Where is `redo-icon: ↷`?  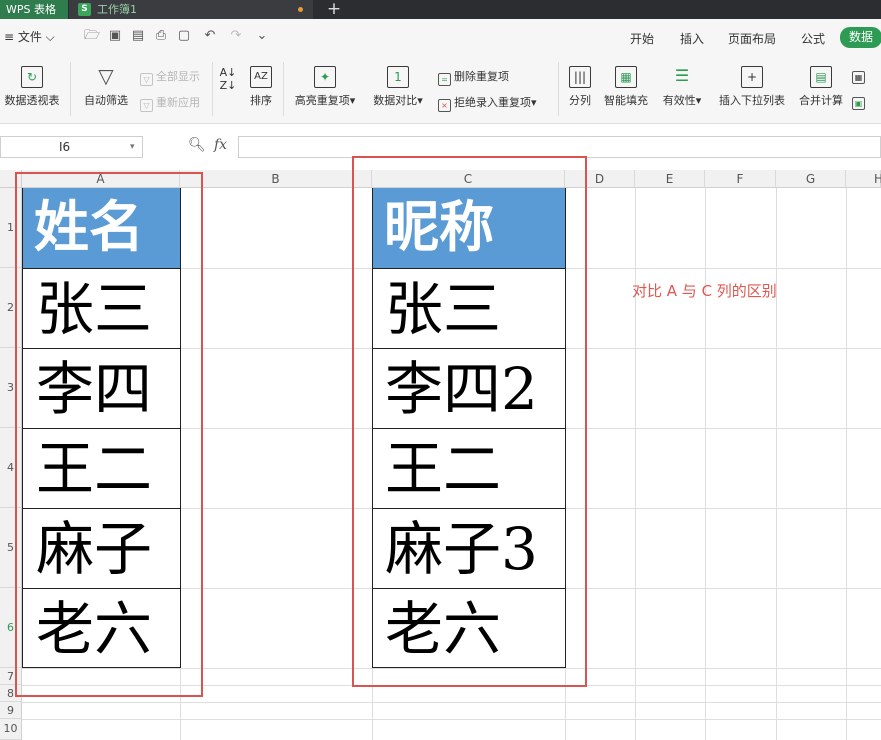 redo-icon: ↷ is located at coordinates (236, 36).